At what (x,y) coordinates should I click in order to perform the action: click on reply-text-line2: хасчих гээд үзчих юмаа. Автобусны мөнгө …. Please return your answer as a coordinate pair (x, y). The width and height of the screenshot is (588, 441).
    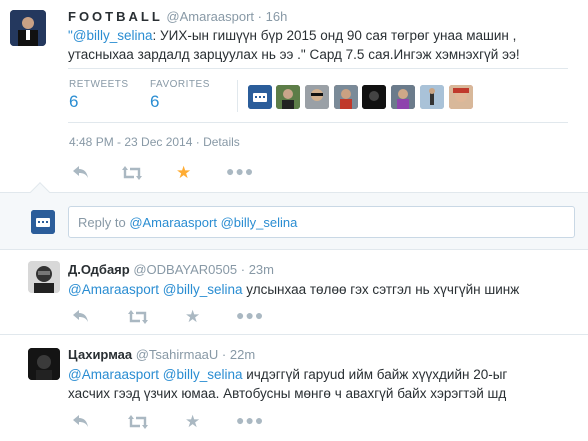
    Looking at the image, I should click on (287, 393).